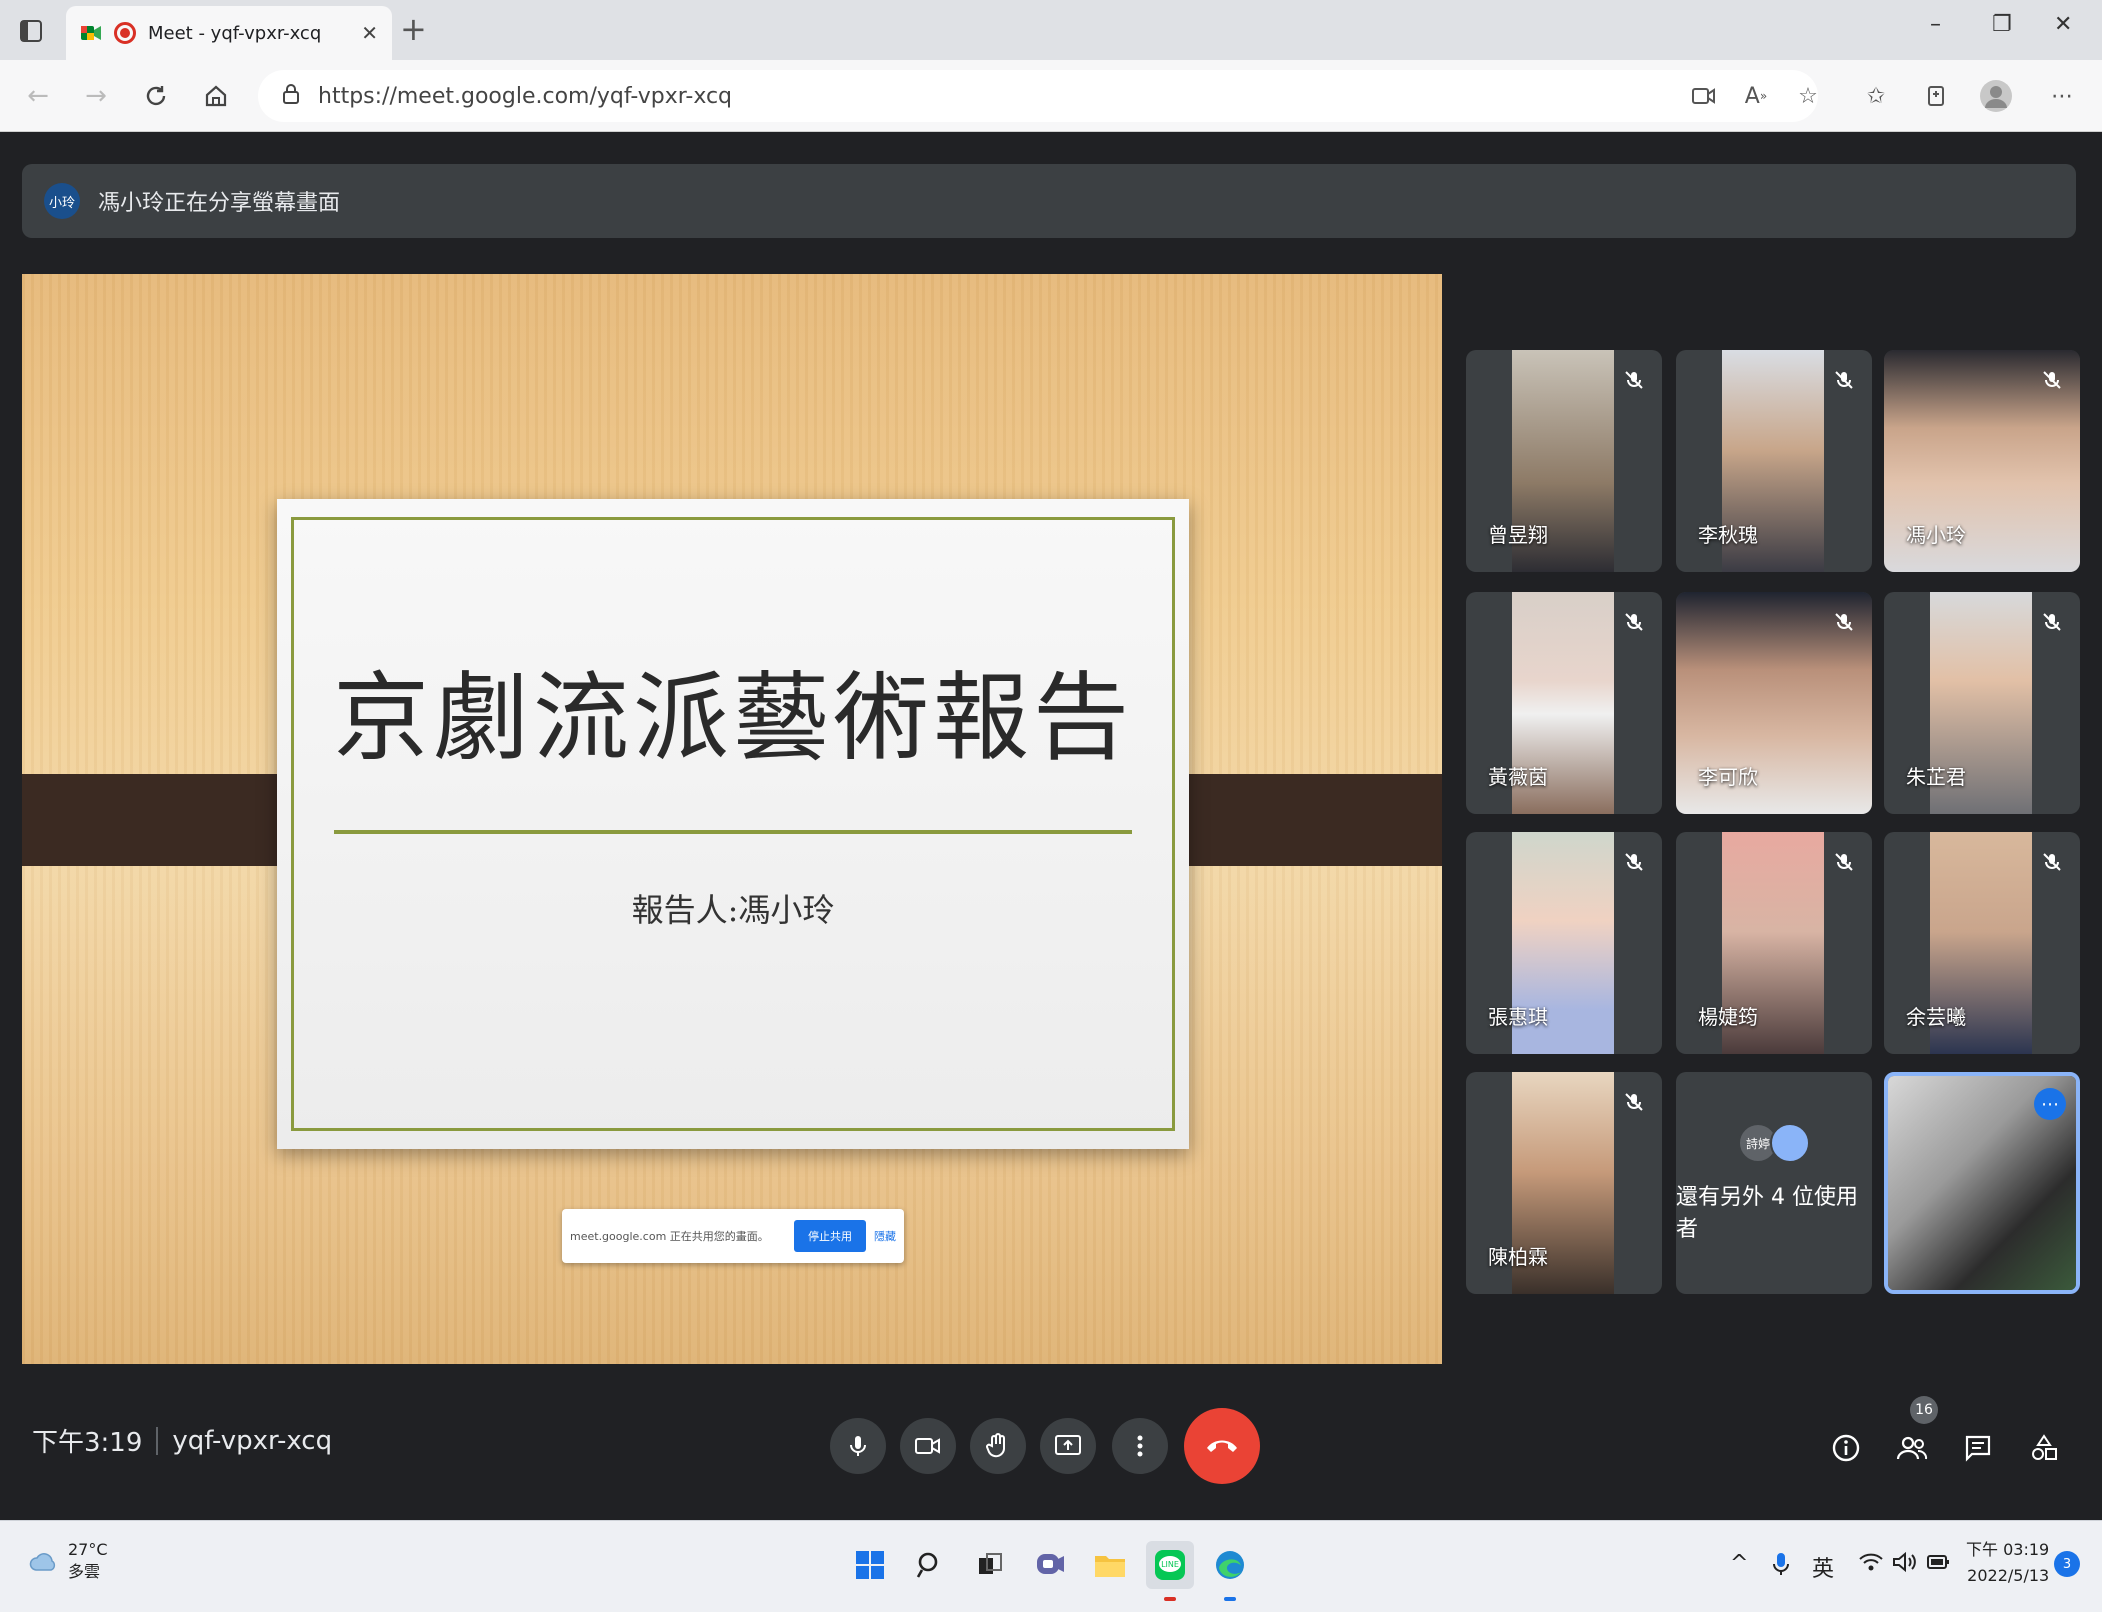 The width and height of the screenshot is (2102, 1612). I want to click on microphone-button, so click(858, 1446).